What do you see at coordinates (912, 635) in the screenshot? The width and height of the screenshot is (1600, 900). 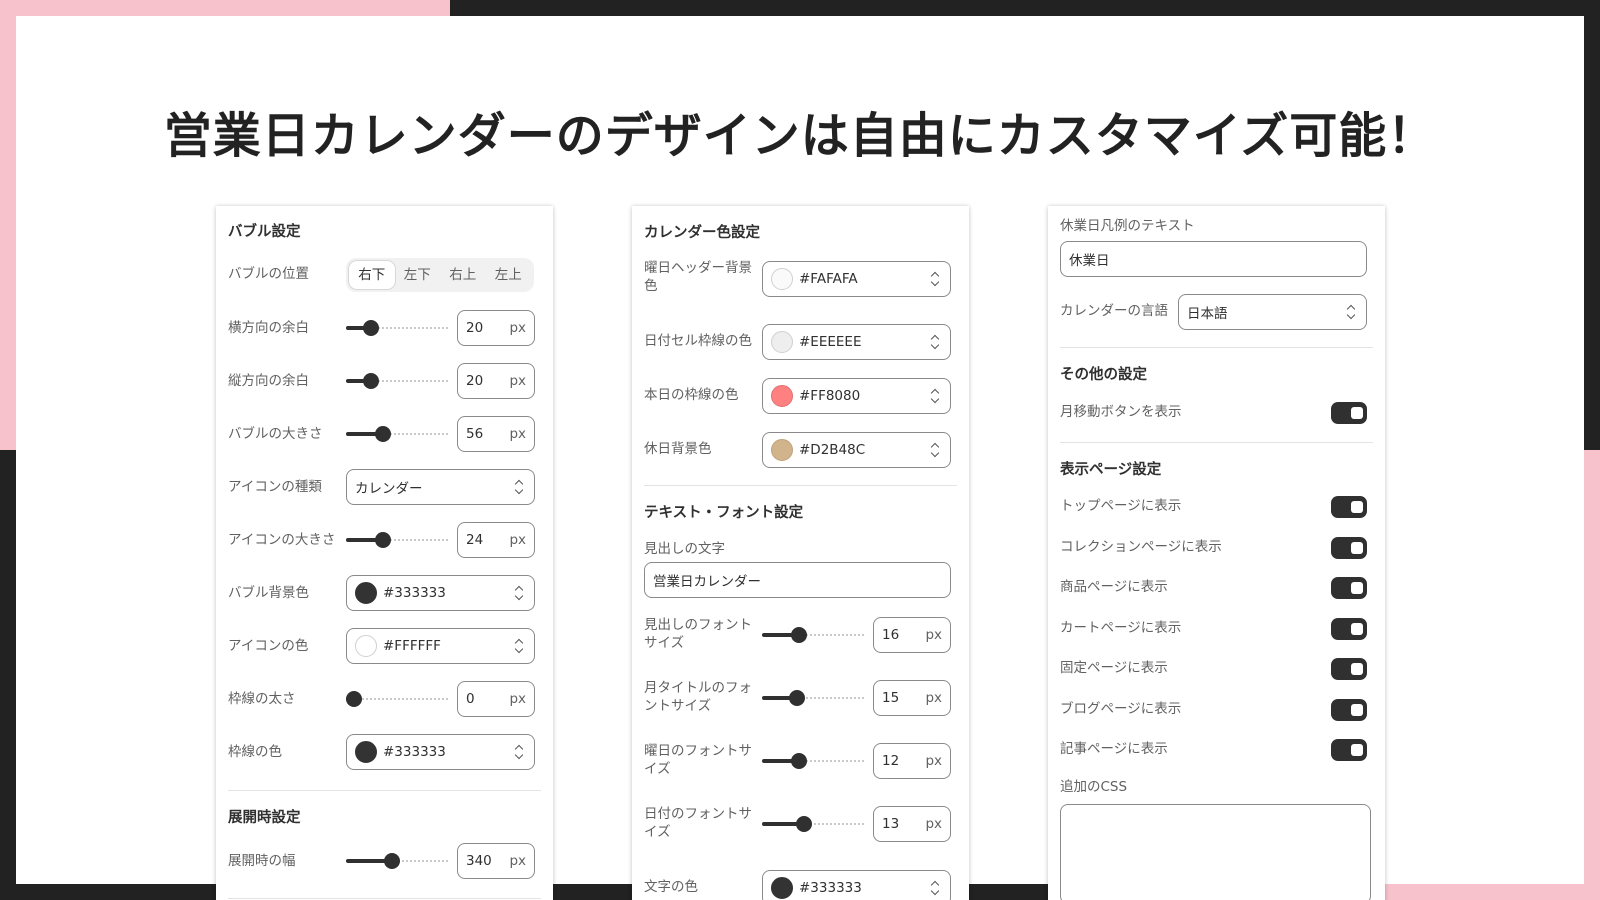 I see `heading-size-input: 16 px` at bounding box center [912, 635].